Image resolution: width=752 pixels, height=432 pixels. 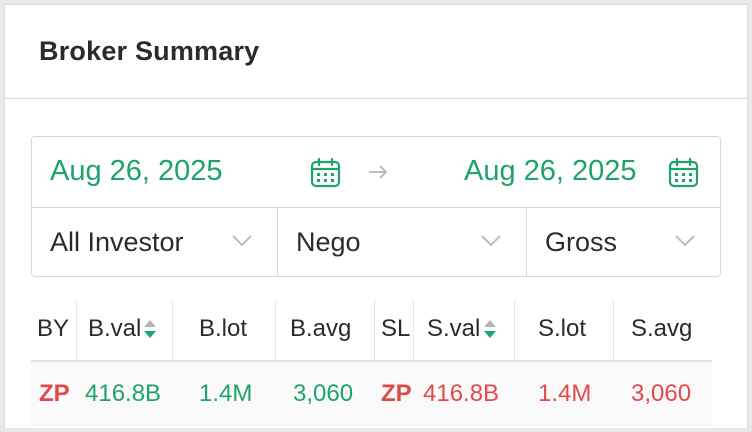 What do you see at coordinates (581, 241) in the screenshot?
I see `value-type-select-value: Gross` at bounding box center [581, 241].